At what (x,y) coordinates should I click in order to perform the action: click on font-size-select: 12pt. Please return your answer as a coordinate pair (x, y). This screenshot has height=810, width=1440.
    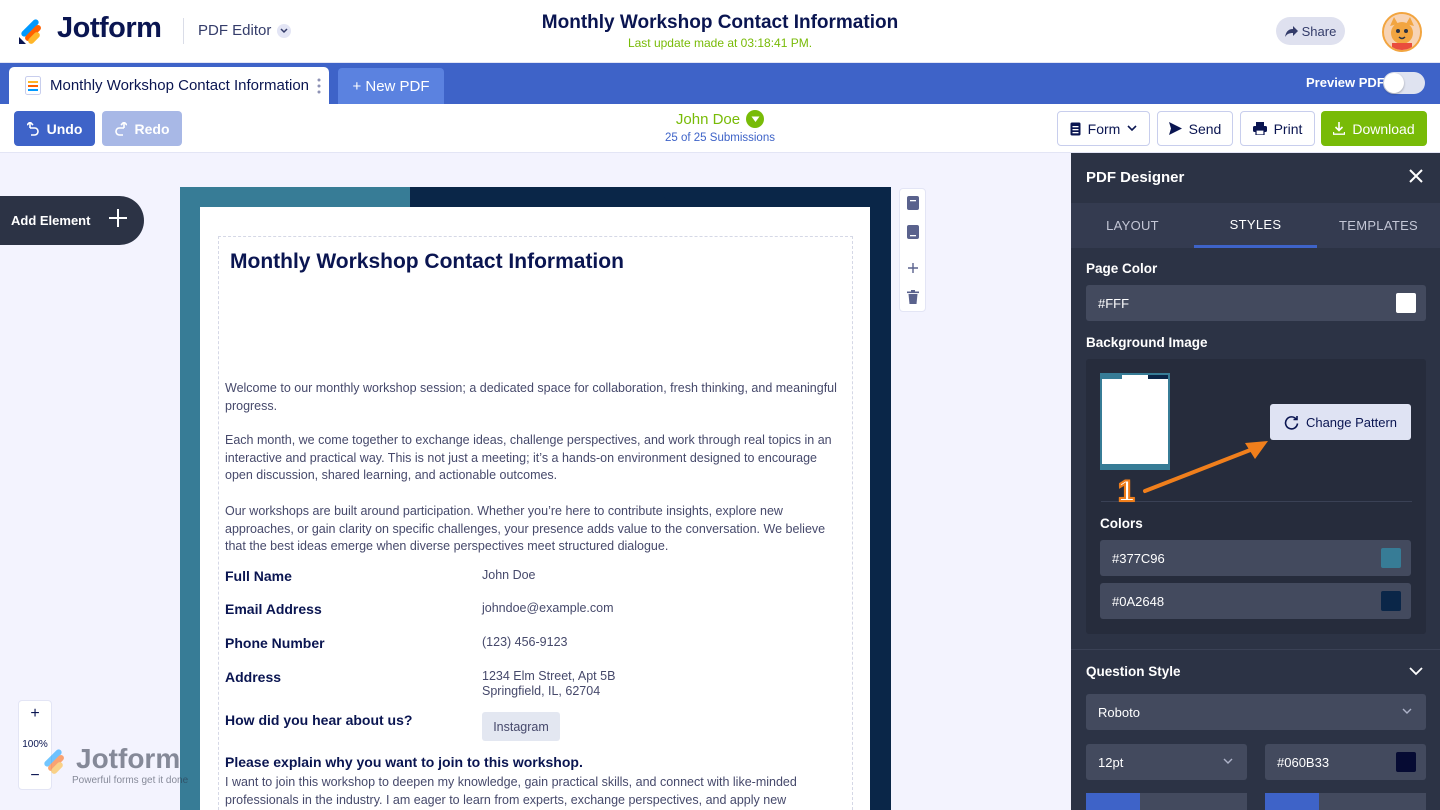
    Looking at the image, I should click on (1166, 762).